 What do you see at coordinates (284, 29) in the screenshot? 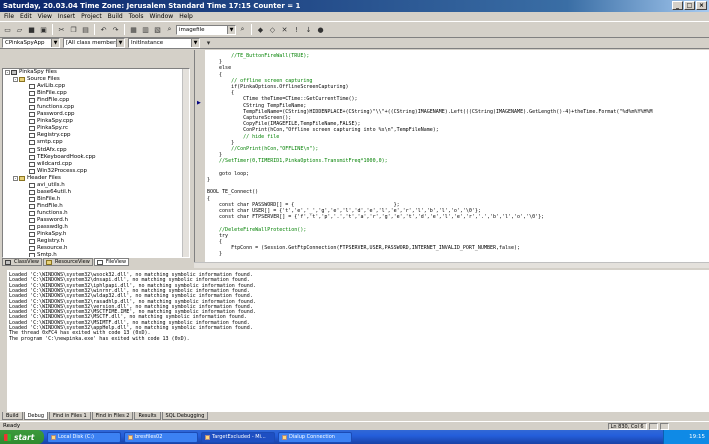
I see `stop-build-icon: ✕` at bounding box center [284, 29].